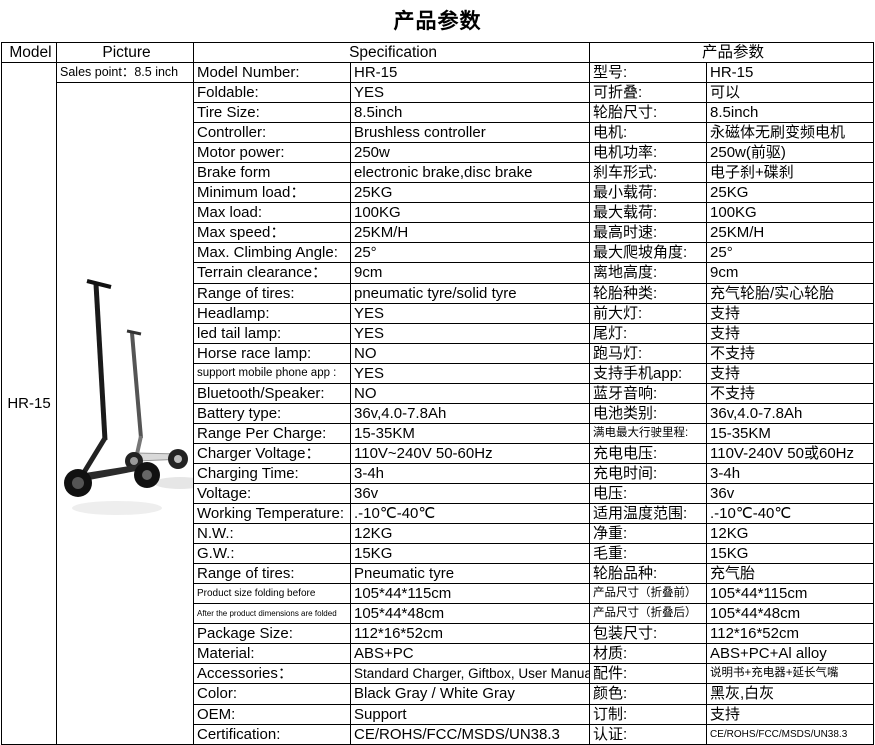  What do you see at coordinates (648, 193) in the screenshot?
I see `spec-label-cn: 最小载荷:` at bounding box center [648, 193].